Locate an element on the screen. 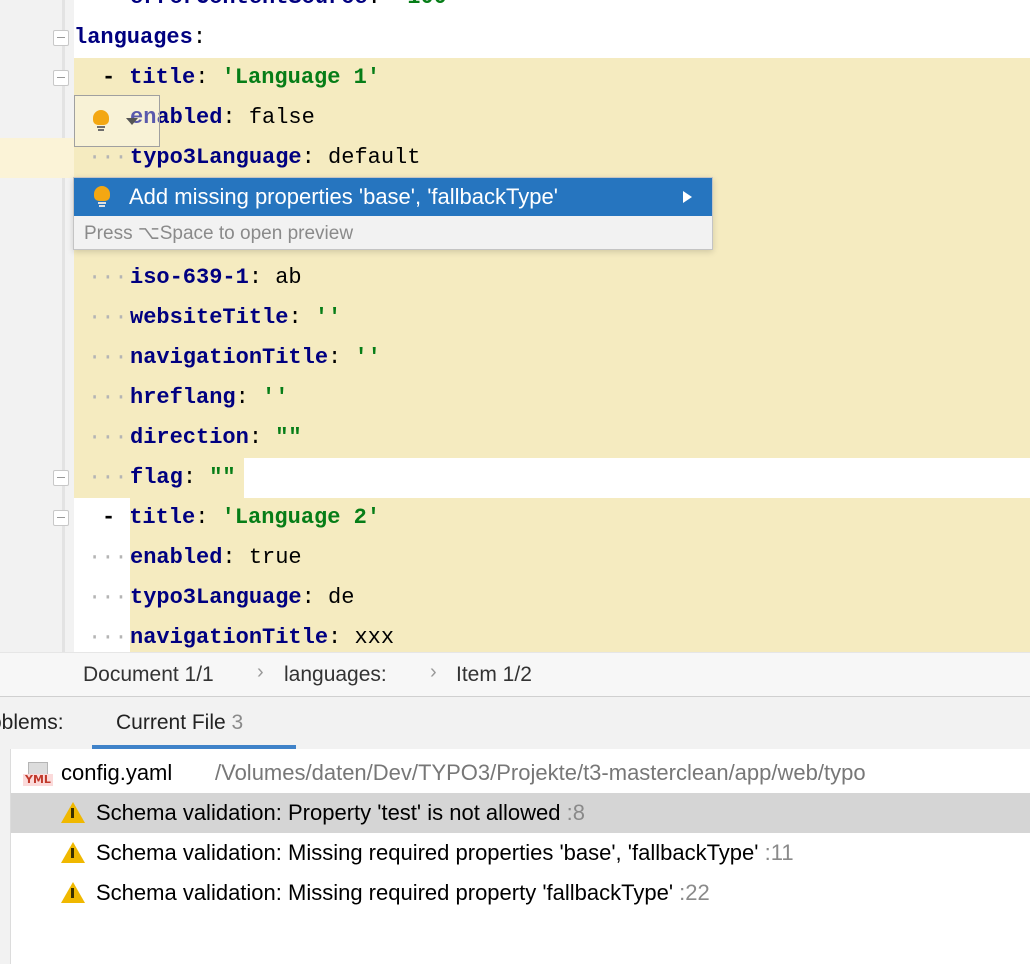  breadcrumb-item: Document 1/1 is located at coordinates (148, 675).